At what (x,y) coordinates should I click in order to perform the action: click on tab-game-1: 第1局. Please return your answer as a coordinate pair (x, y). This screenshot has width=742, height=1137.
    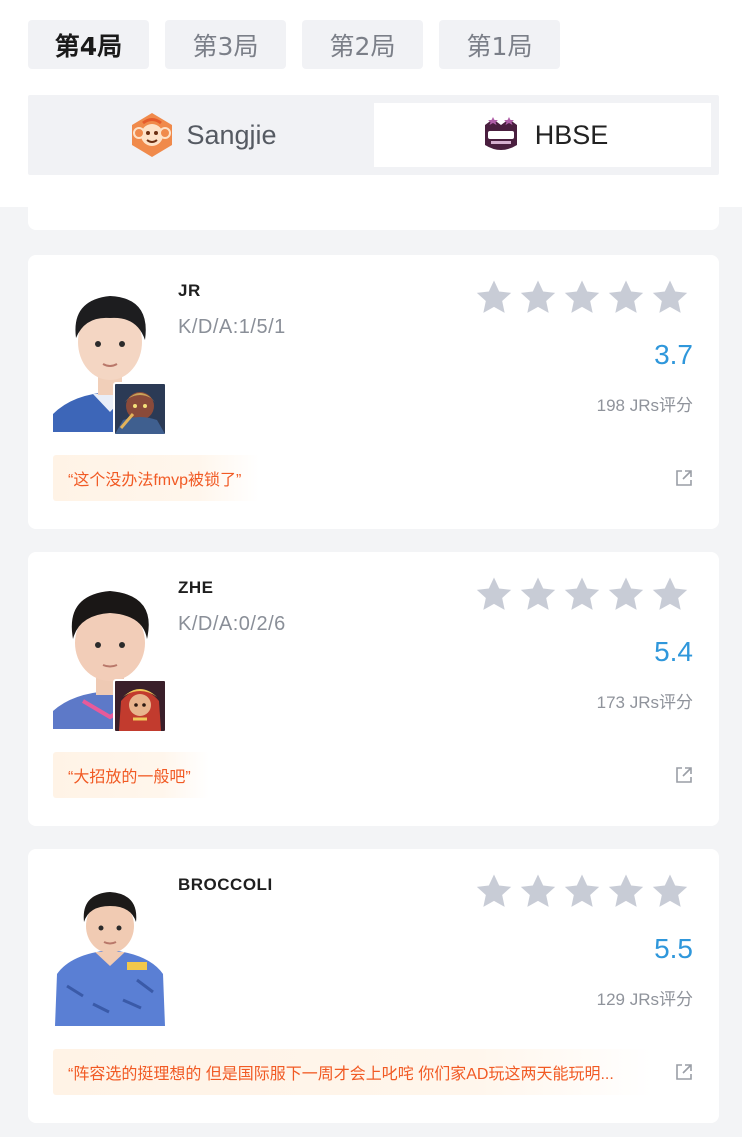
    Looking at the image, I should click on (499, 44).